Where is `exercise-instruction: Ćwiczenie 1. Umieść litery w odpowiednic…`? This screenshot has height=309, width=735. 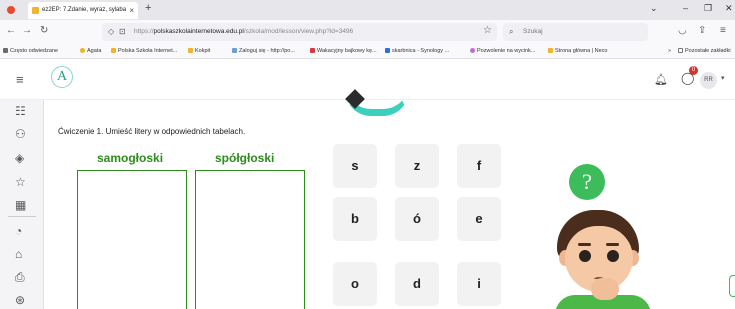 exercise-instruction: Ćwiczenie 1. Umieść litery w odpowiednic… is located at coordinates (152, 131).